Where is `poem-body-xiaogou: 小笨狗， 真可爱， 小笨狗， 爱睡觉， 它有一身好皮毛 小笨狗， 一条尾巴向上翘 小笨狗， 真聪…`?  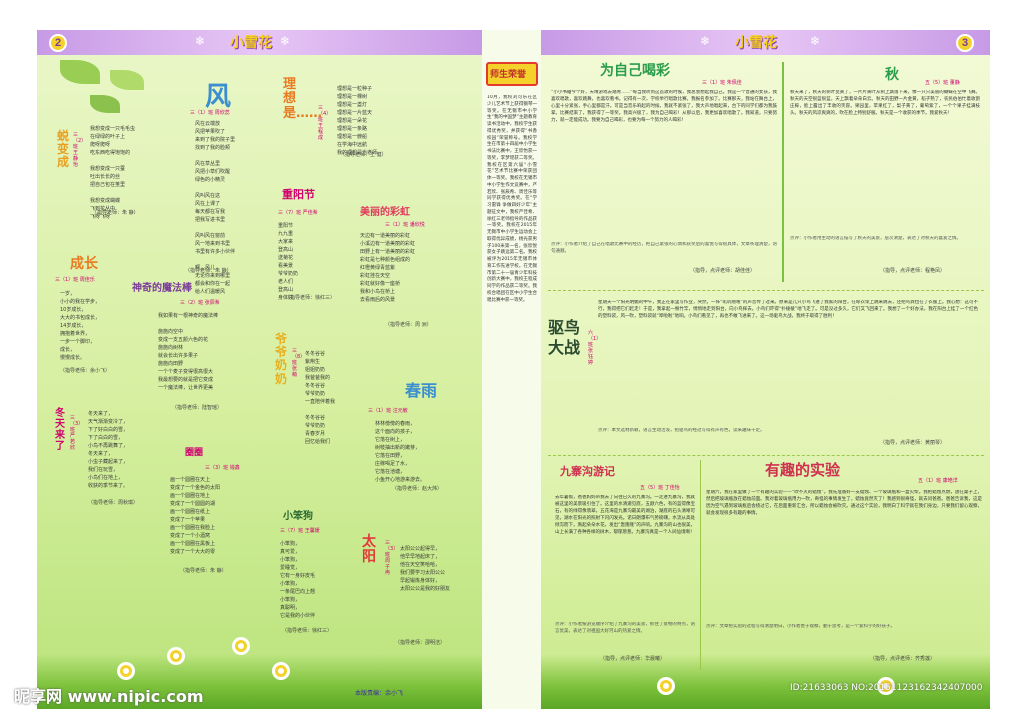 poem-body-xiaogou: 小笨狗， 真可爱， 小笨狗， 爱睡觉， 它有一身好皮毛 小笨狗， 一条尾巴向上翘 小笨狗， 真聪… is located at coordinates (297, 580).